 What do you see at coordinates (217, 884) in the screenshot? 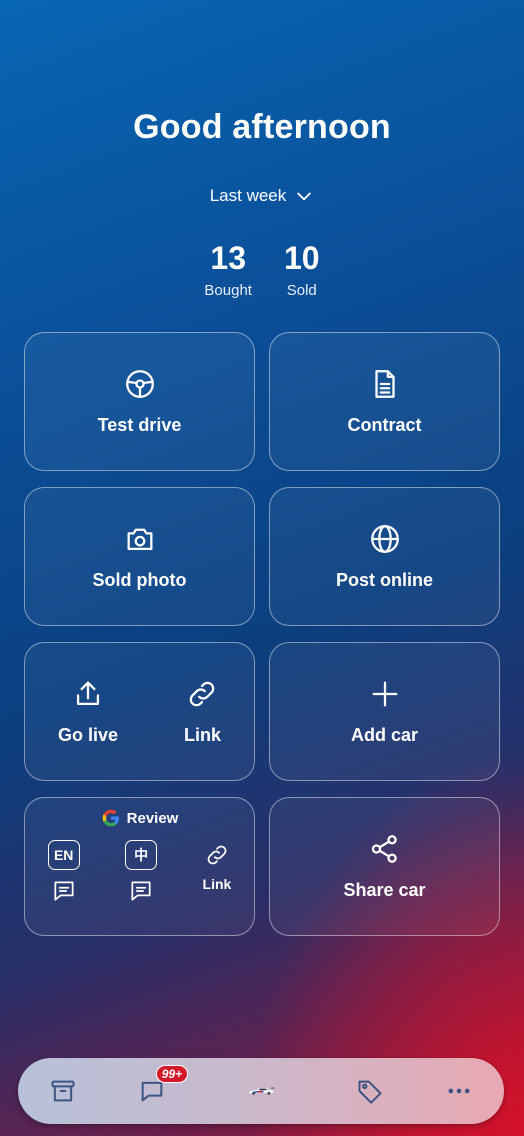
I see `review-link-label: Link` at bounding box center [217, 884].